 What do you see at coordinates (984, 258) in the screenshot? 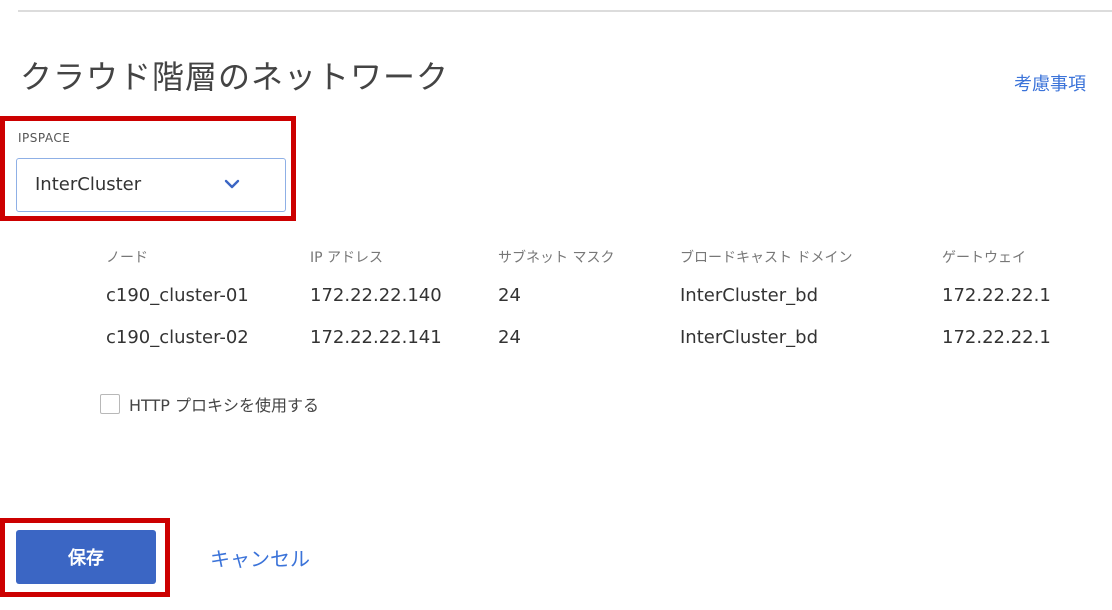
I see `header-gateway: ゲートウェイ` at bounding box center [984, 258].